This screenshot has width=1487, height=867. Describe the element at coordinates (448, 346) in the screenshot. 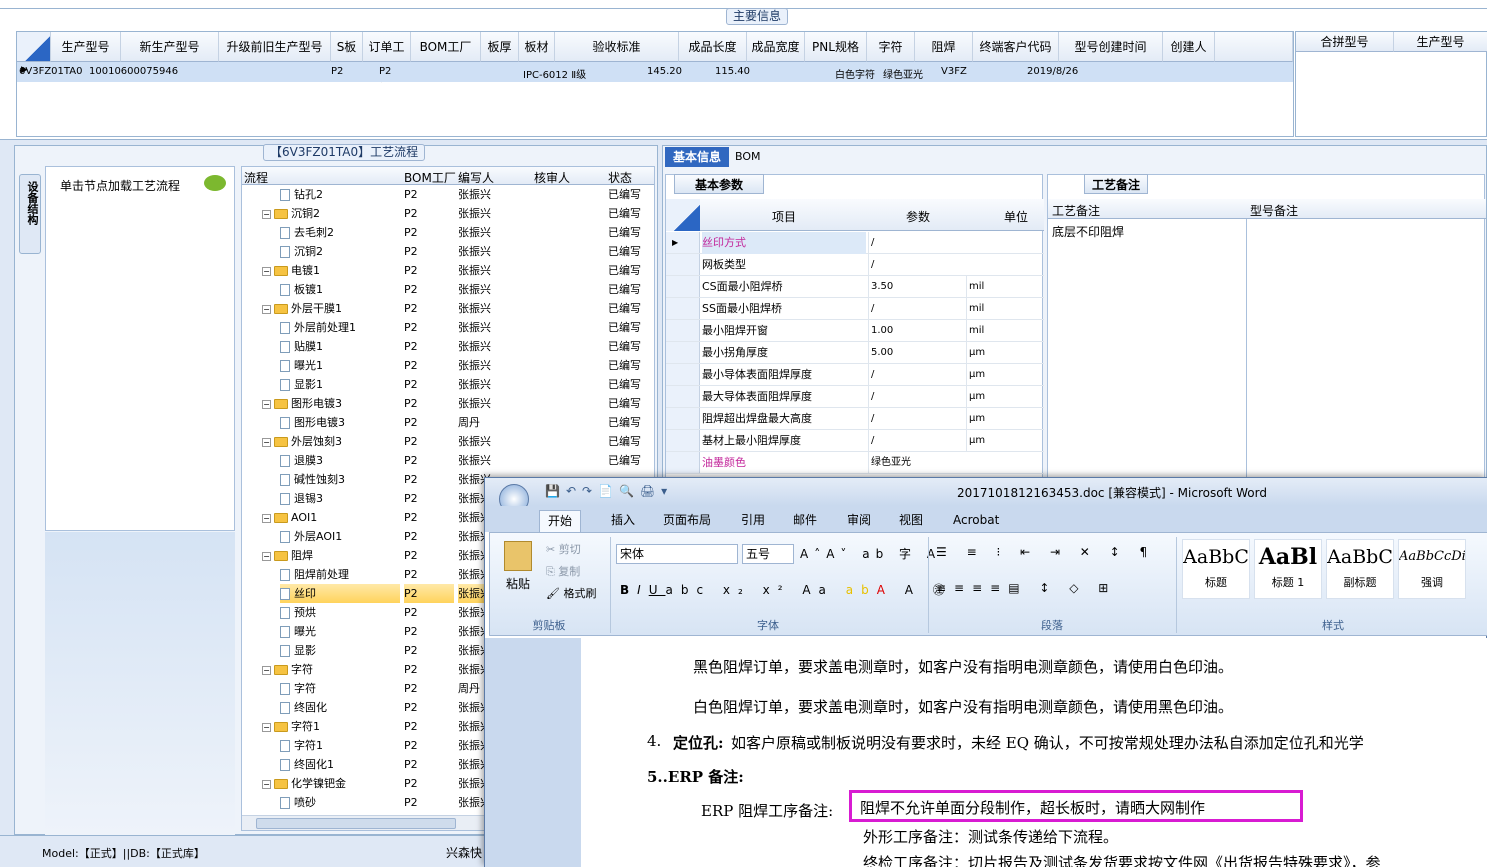

I see `tree-row: 贴膜1 P2 张振兴 已编写` at that location.